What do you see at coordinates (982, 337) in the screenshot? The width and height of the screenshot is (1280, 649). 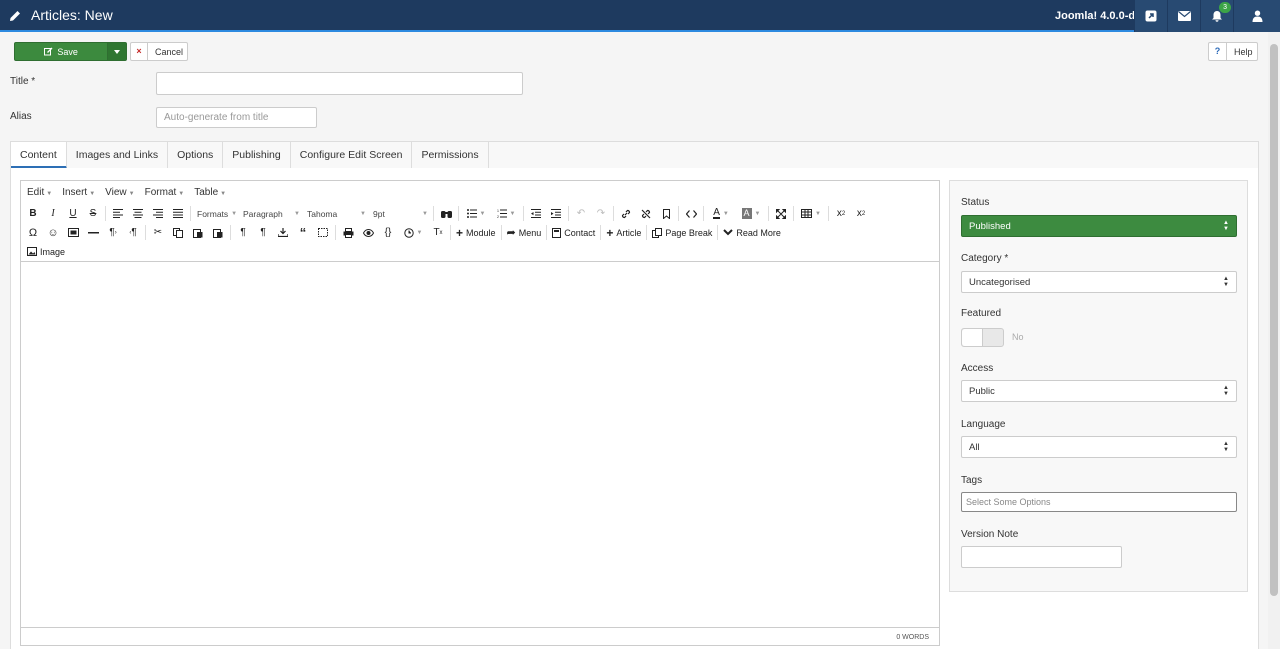 I see `featured-toggle` at bounding box center [982, 337].